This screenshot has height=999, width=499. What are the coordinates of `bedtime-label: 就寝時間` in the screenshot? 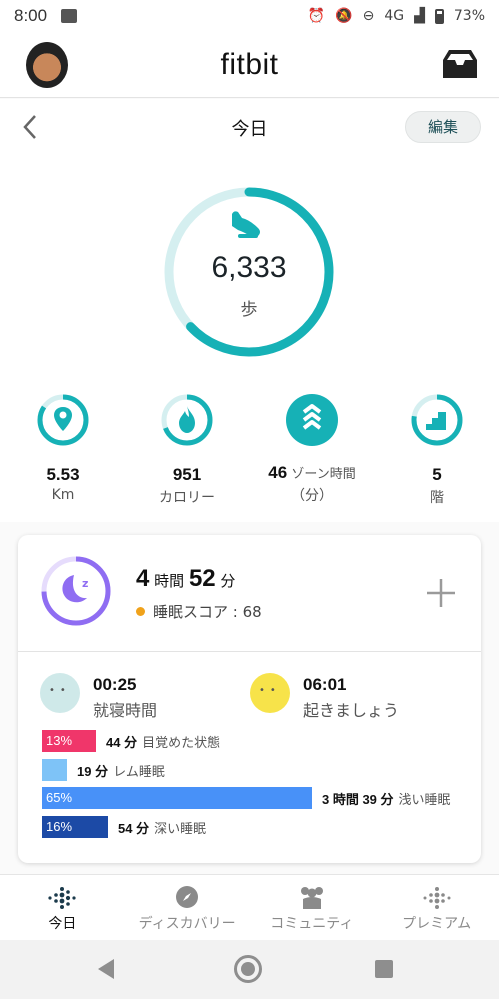 It's located at (125, 710).